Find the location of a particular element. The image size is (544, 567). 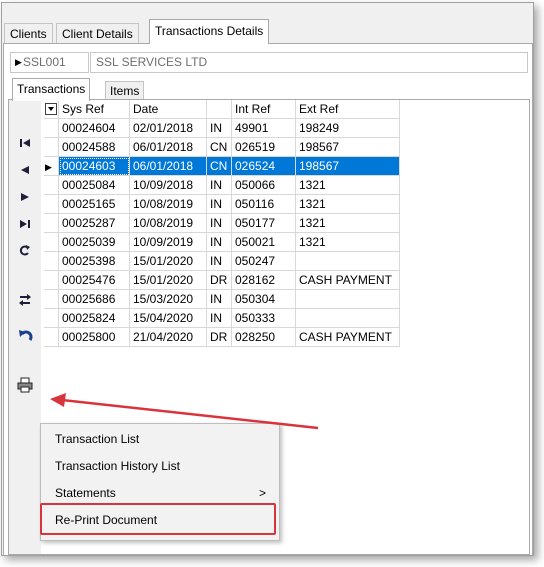

cell-sys-ref: 00025165 is located at coordinates (94, 204).